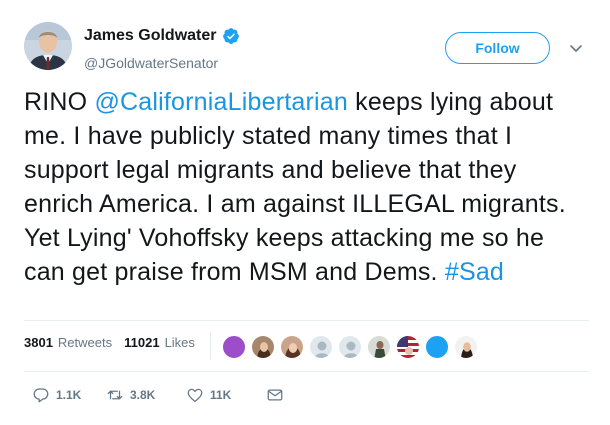 This screenshot has width=610, height=425. Describe the element at coordinates (210, 346) in the screenshot. I see `stats-divider` at that location.